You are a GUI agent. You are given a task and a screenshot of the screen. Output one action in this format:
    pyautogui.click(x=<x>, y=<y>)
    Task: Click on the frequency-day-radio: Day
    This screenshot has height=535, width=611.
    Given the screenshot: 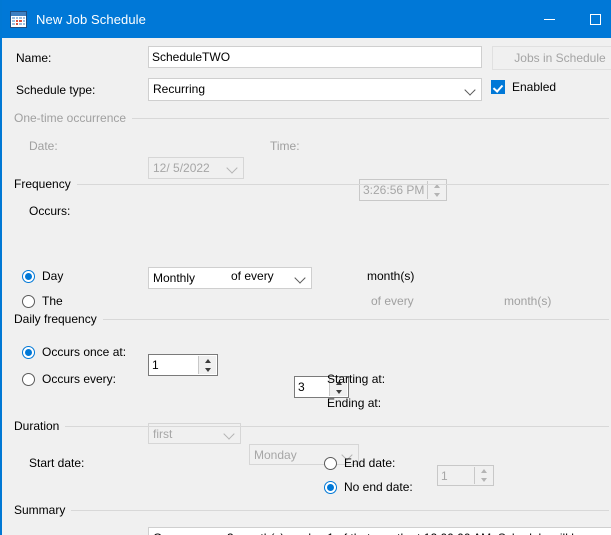 What is the action you would take?
    pyautogui.click(x=42, y=276)
    